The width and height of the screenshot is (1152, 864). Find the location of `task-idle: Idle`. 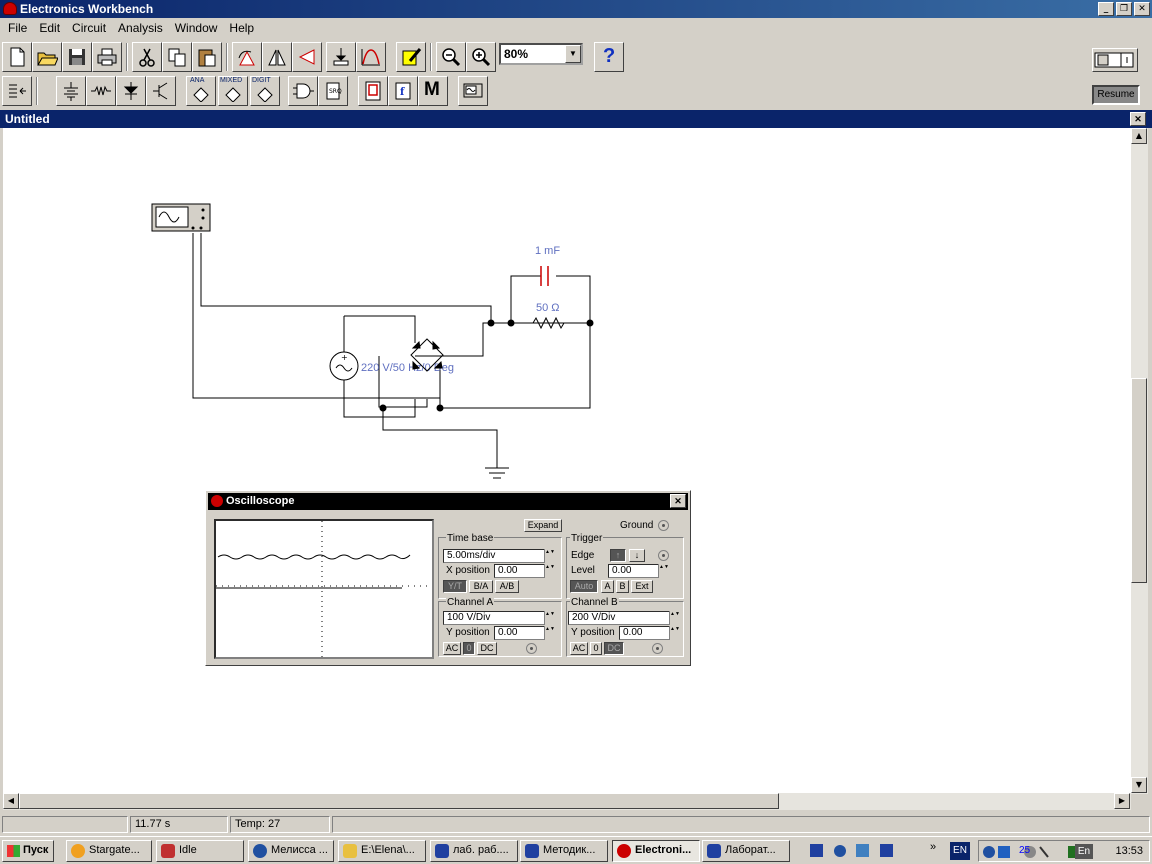

task-idle: Idle is located at coordinates (200, 851).